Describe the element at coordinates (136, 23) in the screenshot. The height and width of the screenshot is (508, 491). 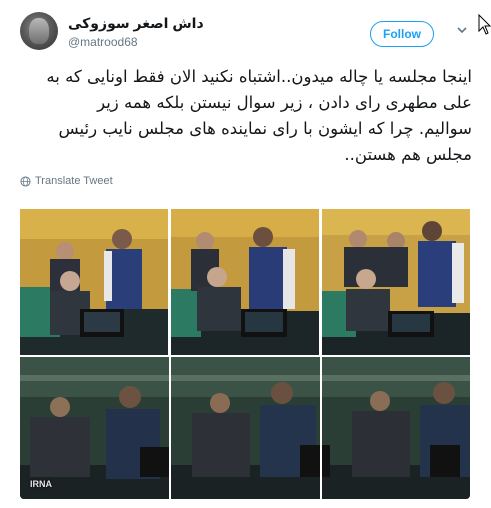
I see `author-name: داش اصغر سوزوکی` at that location.